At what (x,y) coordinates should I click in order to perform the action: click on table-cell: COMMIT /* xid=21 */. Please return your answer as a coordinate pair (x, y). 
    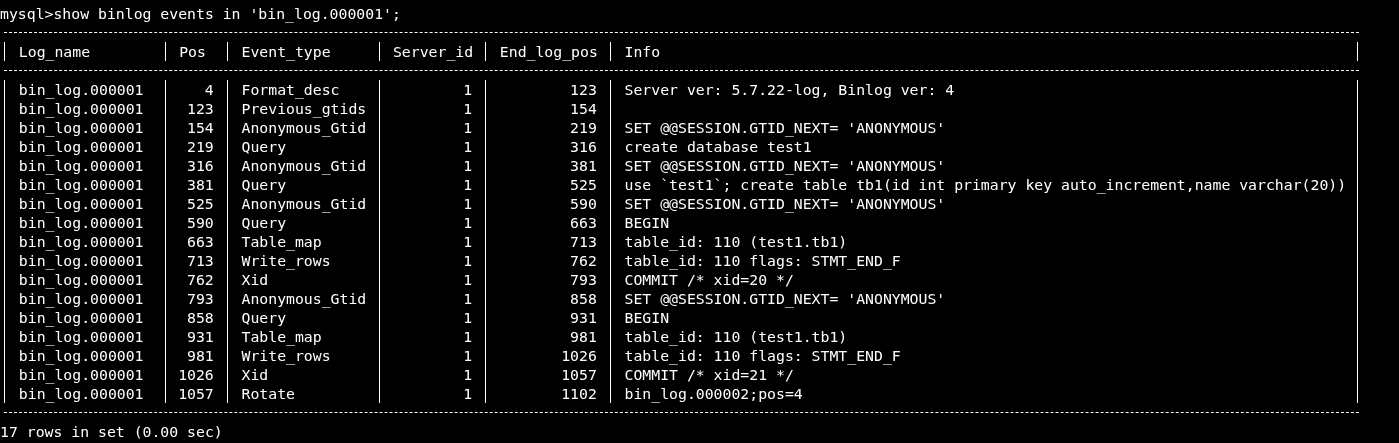
    Looking at the image, I should click on (984, 374).